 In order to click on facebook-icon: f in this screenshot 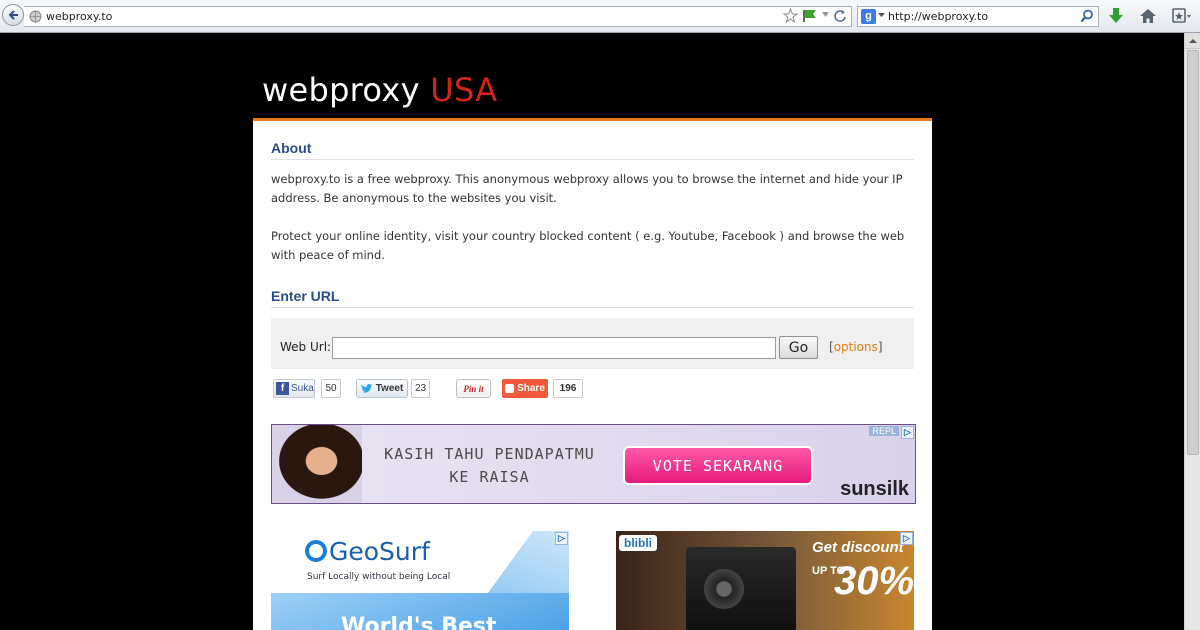, I will do `click(282, 388)`.